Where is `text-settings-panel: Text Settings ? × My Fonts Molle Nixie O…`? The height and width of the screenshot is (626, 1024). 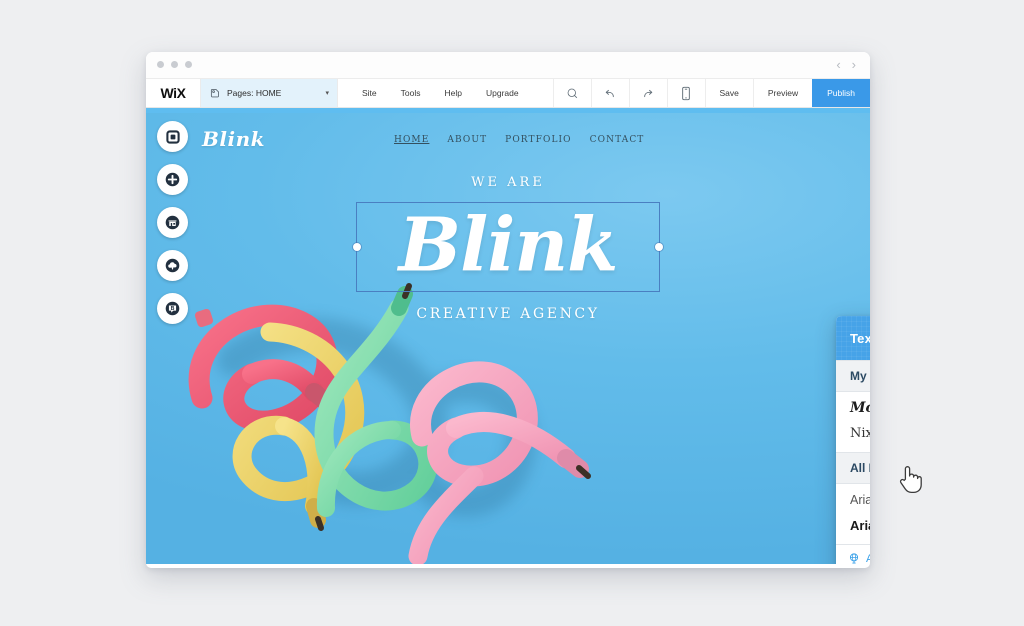
text-settings-panel: Text Settings ? × My Fonts Molle Nixie O… is located at coordinates (853, 440).